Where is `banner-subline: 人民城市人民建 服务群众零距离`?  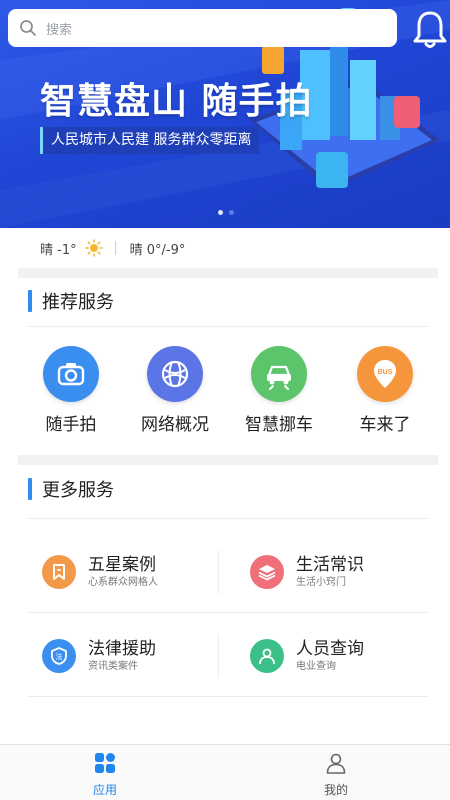 banner-subline: 人民城市人民建 服务群众零距离 is located at coordinates (150, 140).